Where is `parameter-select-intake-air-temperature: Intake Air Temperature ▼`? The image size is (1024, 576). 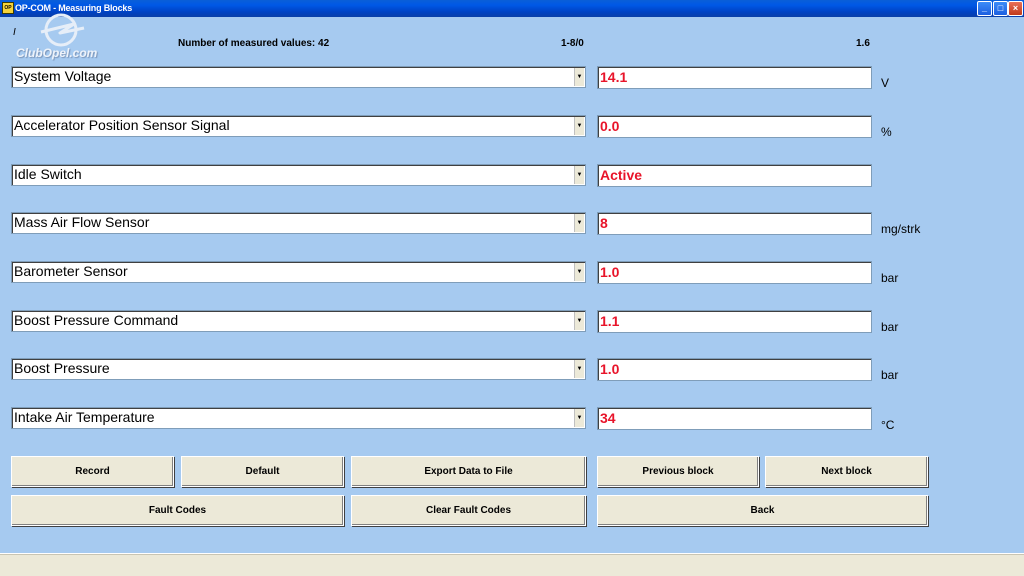 parameter-select-intake-air-temperature: Intake Air Temperature ▼ is located at coordinates (298, 418).